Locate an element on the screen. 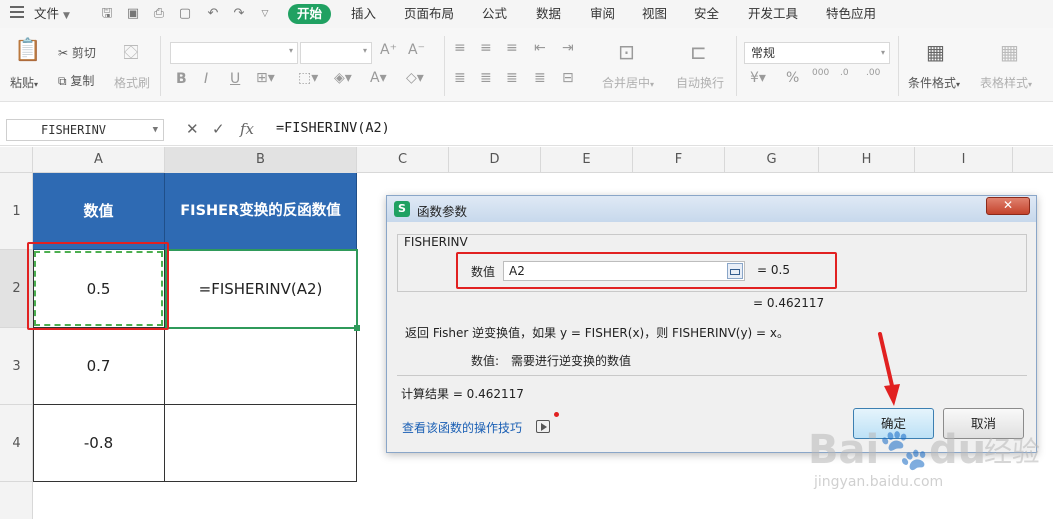  bold-icon: B is located at coordinates (181, 79).